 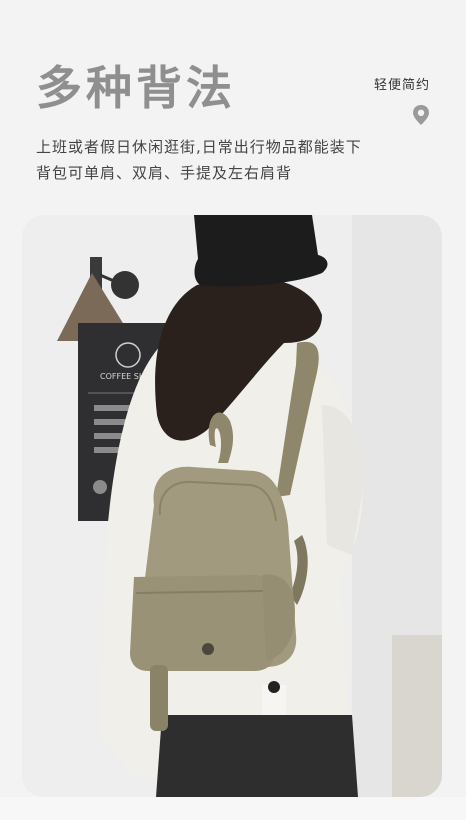 I want to click on product-description: 上班或者假日休闲逛街,日常出行物品都能装下 背包可单肩、双肩、手提及左右肩背, so click(x=236, y=160).